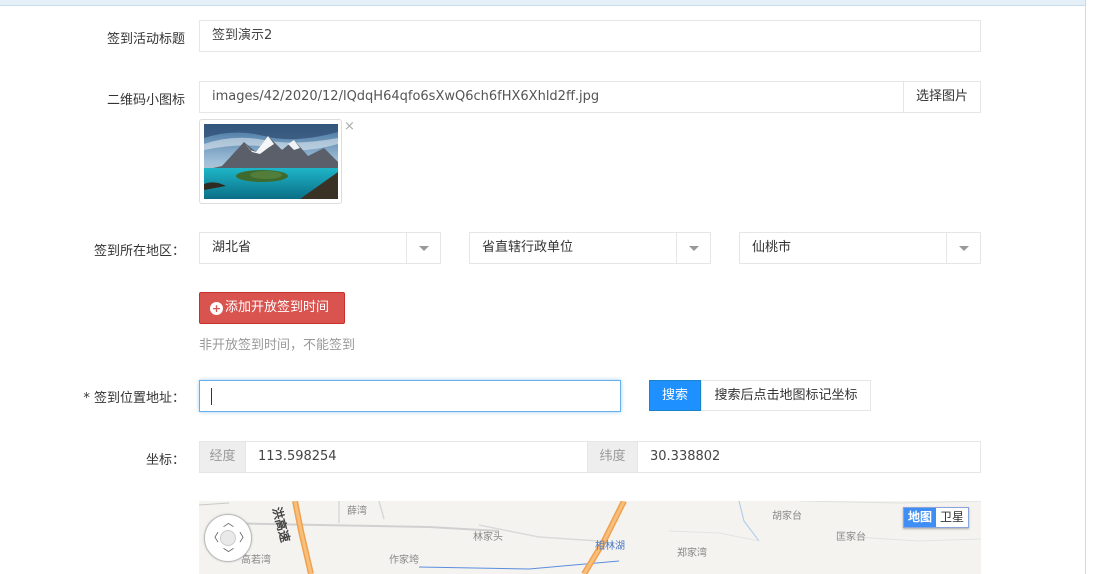  Describe the element at coordinates (488, 537) in the screenshot. I see `map-place-label: 林家头` at that location.